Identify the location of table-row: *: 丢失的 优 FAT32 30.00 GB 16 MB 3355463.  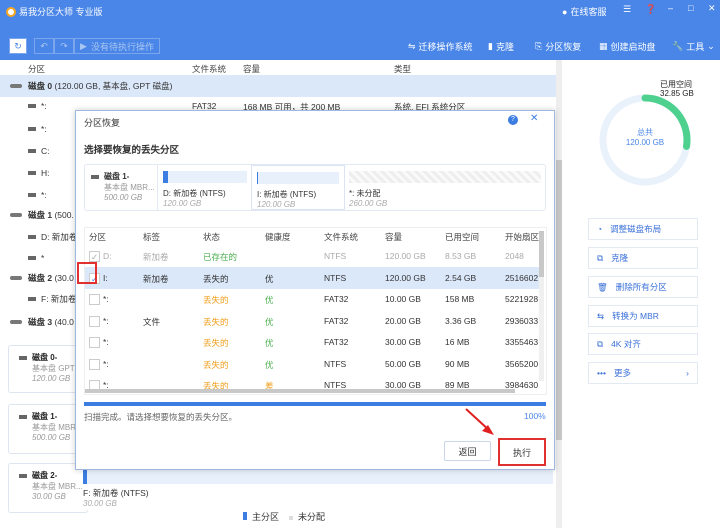
(313, 342).